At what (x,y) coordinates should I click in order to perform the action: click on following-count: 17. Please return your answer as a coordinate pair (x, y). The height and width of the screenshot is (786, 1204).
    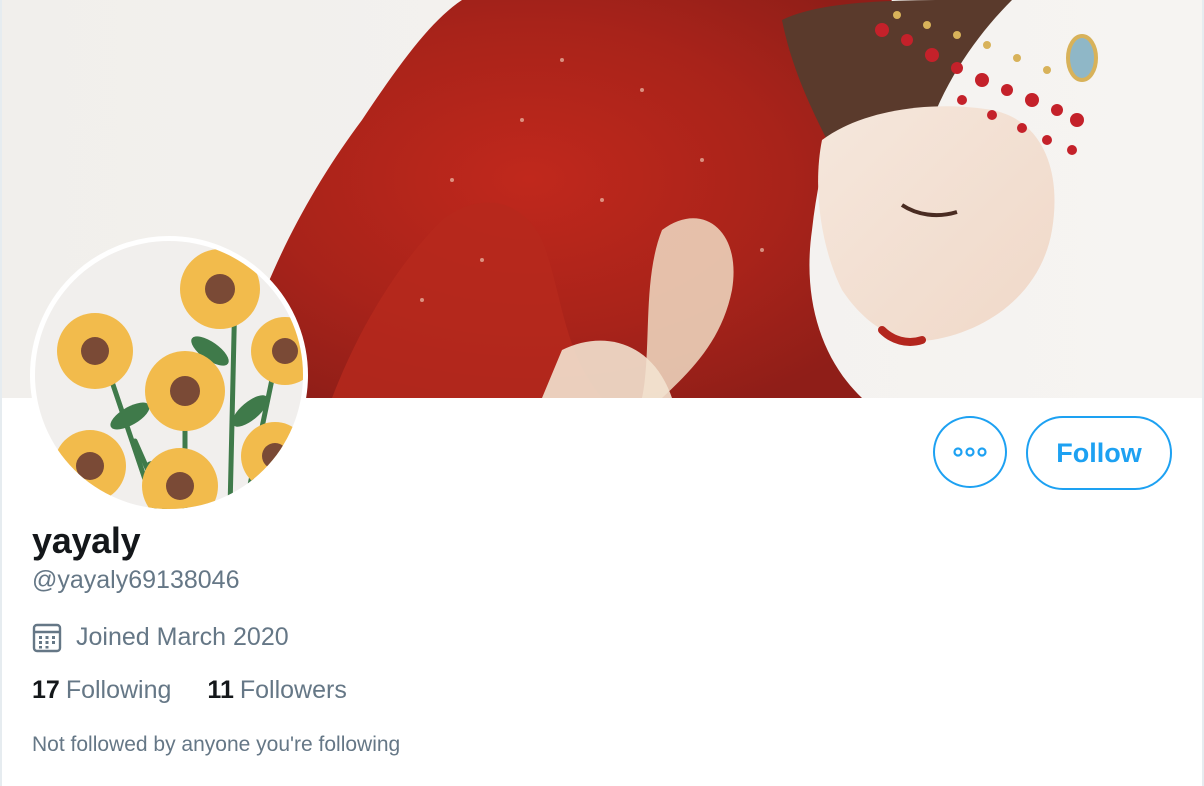
    Looking at the image, I should click on (46, 690).